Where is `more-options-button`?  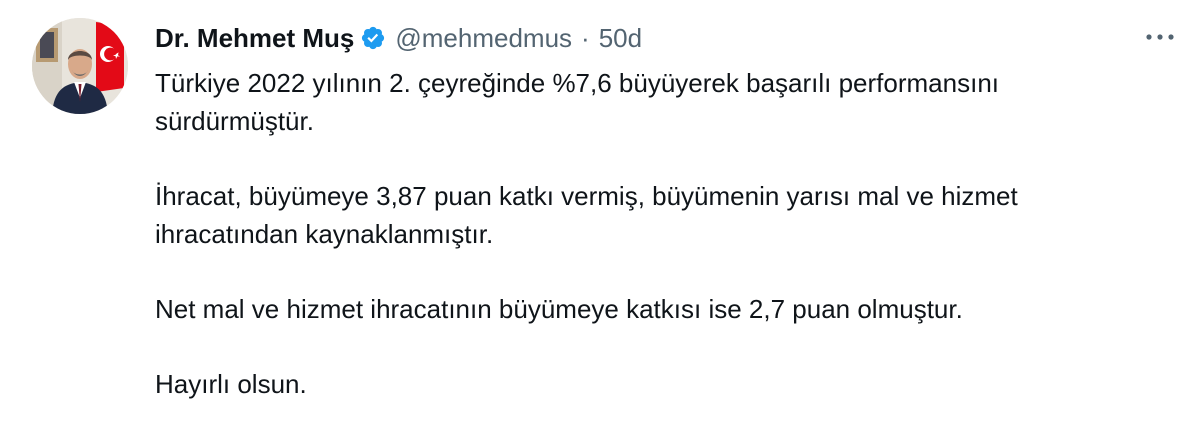 more-options-button is located at coordinates (1160, 37).